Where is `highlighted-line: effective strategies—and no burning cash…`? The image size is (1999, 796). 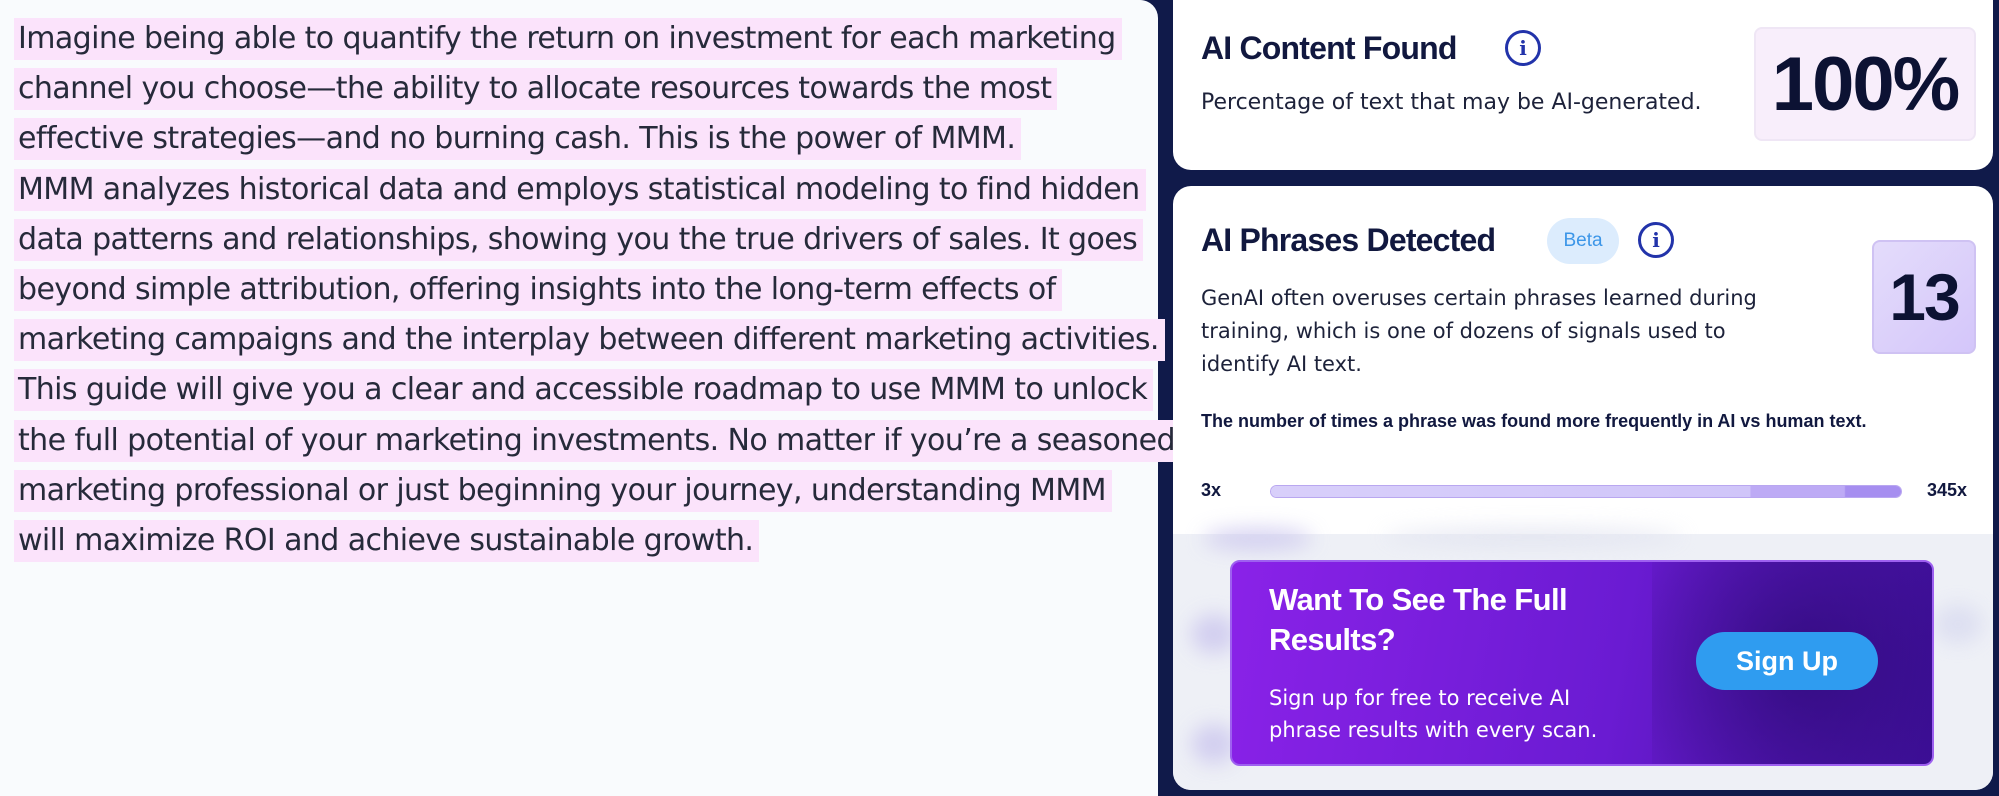 highlighted-line: effective strategies—and no burning cash… is located at coordinates (518, 139).